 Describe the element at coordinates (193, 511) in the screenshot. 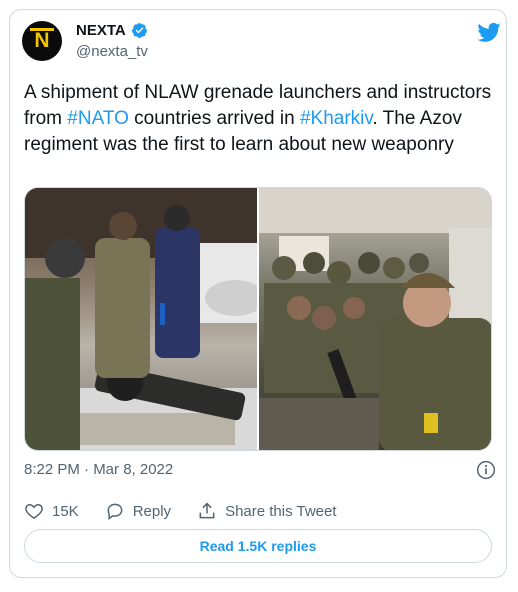

I see `tweet-actions: 15K Reply Share this Tweet` at that location.